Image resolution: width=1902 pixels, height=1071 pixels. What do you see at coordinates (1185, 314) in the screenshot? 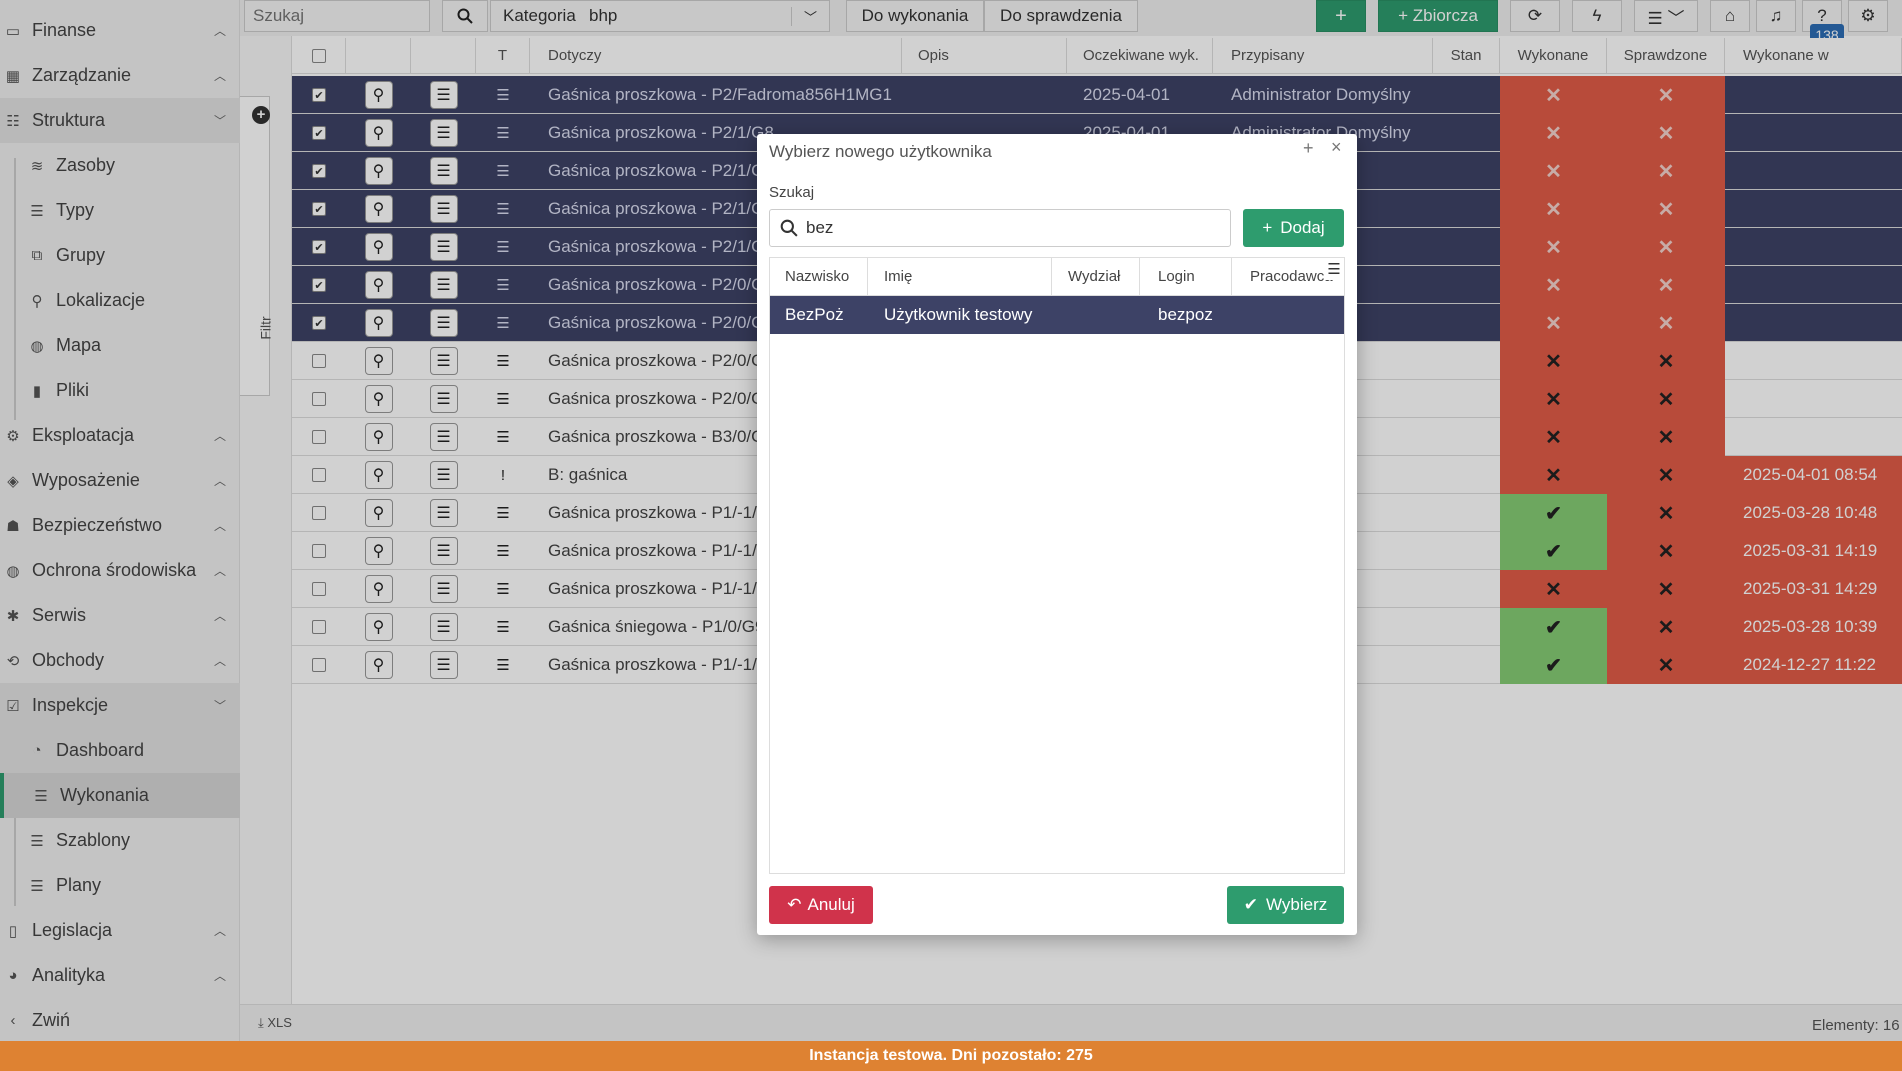
I see `user-login: bezpoz` at bounding box center [1185, 314].